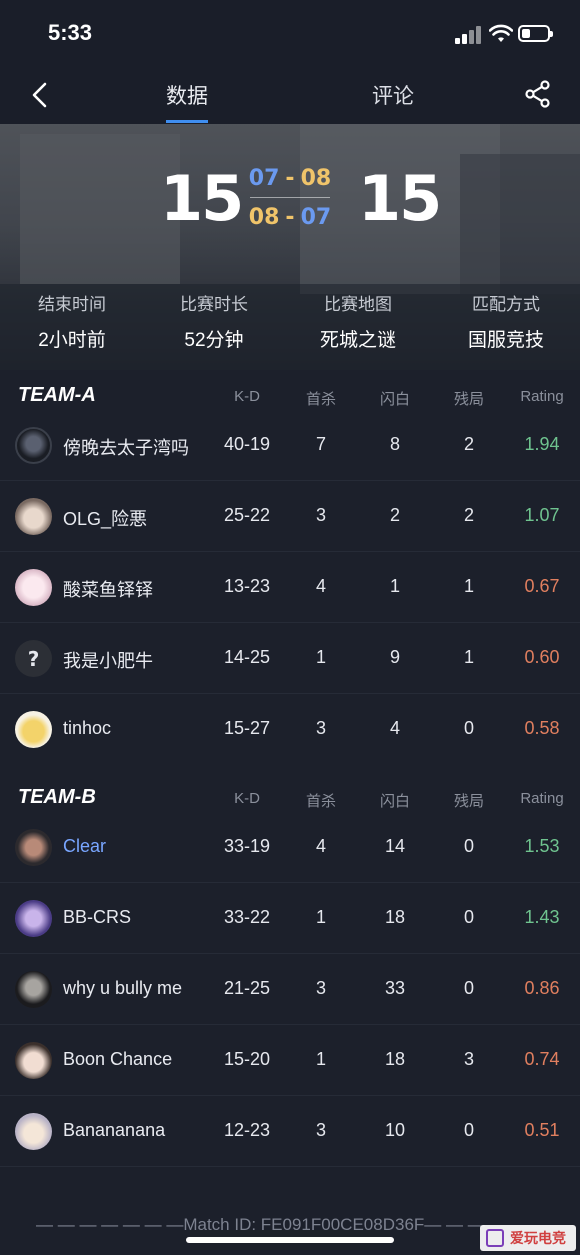 The width and height of the screenshot is (580, 1255). What do you see at coordinates (469, 35) in the screenshot?
I see `cellular-signal-icon` at bounding box center [469, 35].